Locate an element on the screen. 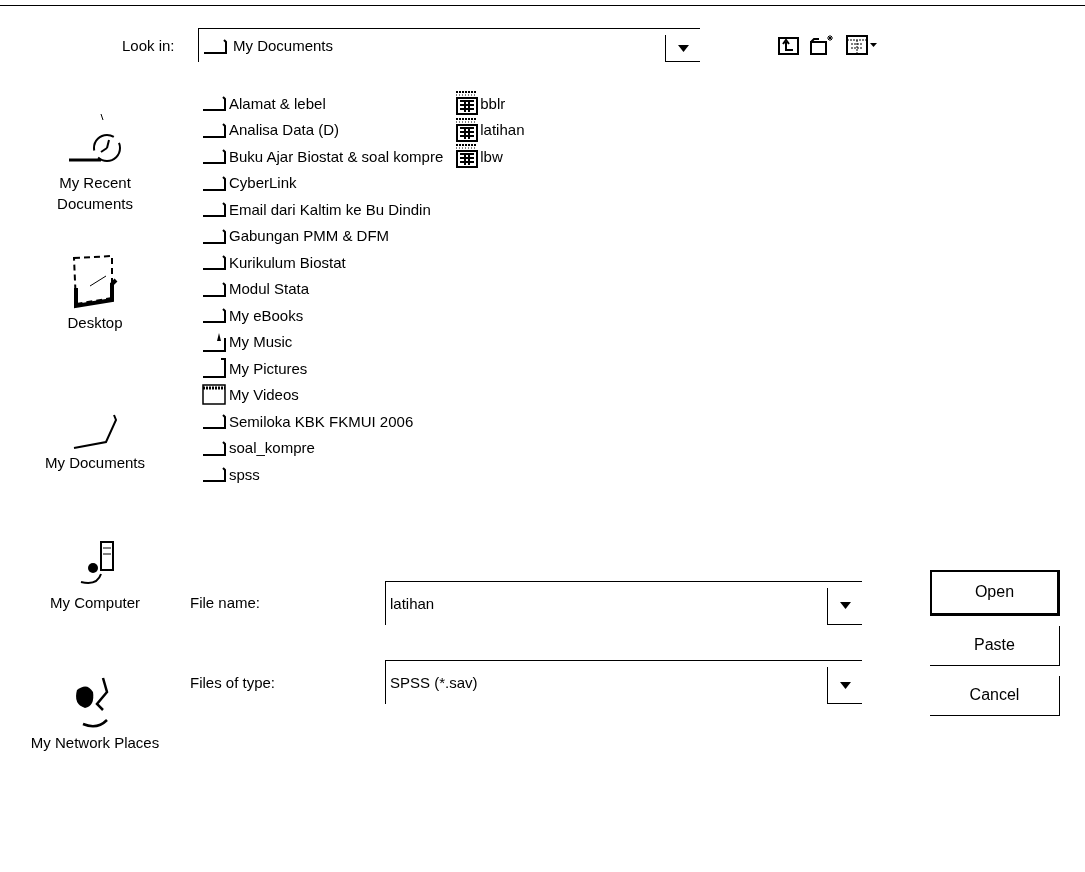 Image resolution: width=1085 pixels, height=872 pixels. file-name: My Music is located at coordinates (261, 342).